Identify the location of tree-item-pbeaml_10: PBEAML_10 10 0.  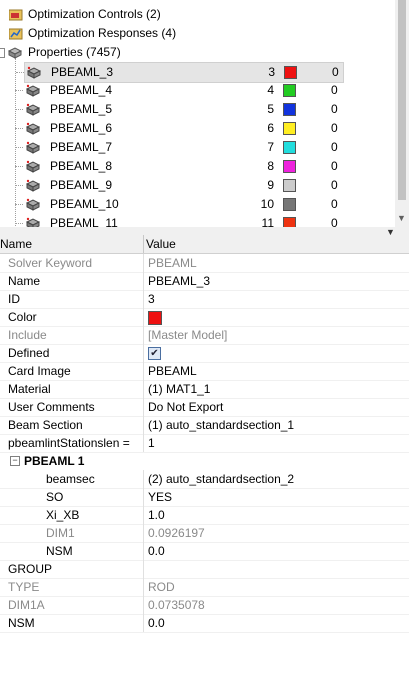
(178, 204).